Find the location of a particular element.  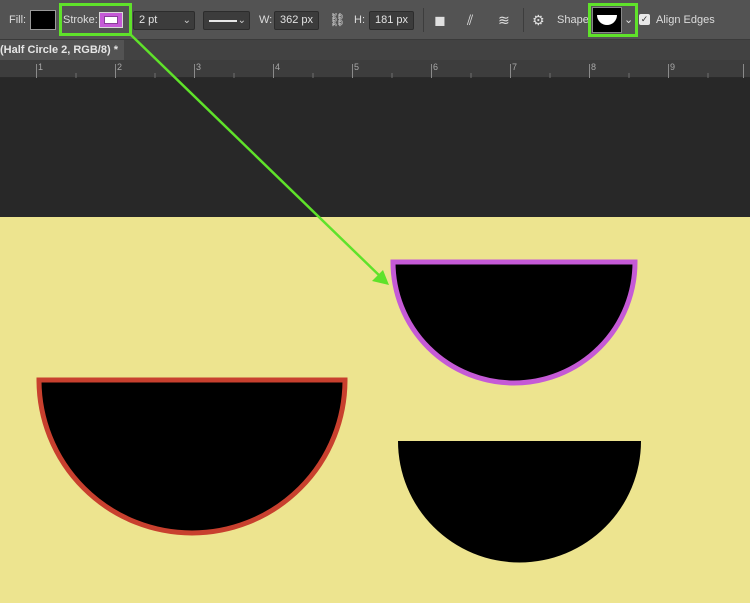

half-circle-purple-stroke is located at coordinates (514, 322).